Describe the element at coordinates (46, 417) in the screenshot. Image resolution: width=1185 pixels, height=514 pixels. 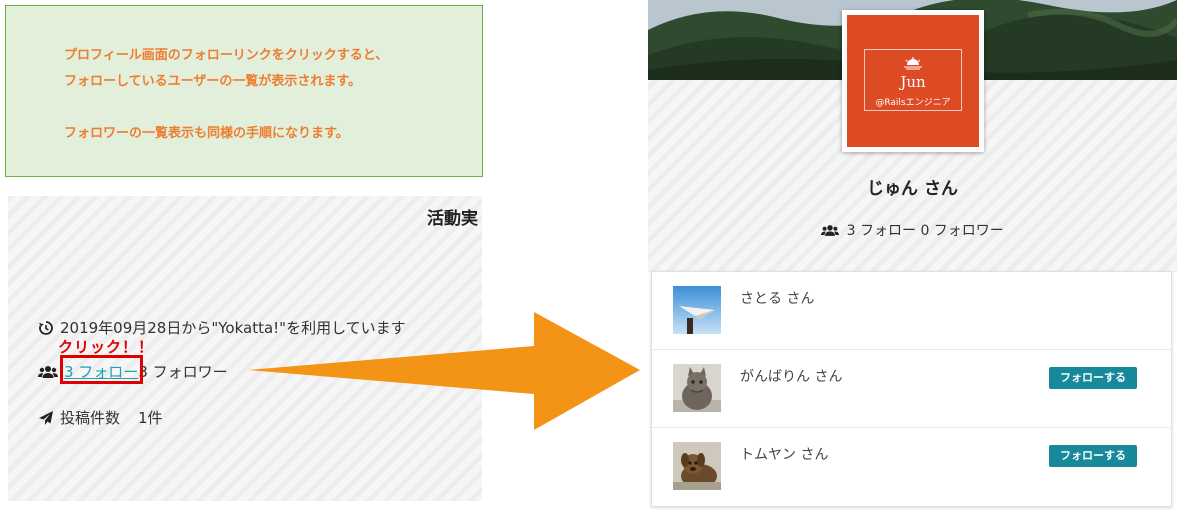
I see `paper-plane-icon` at that location.